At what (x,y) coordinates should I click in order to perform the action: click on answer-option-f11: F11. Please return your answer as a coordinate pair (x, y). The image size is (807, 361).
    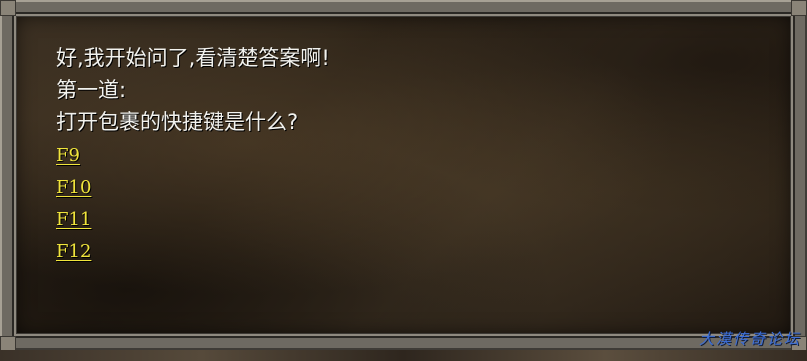
    Looking at the image, I should click on (73, 220).